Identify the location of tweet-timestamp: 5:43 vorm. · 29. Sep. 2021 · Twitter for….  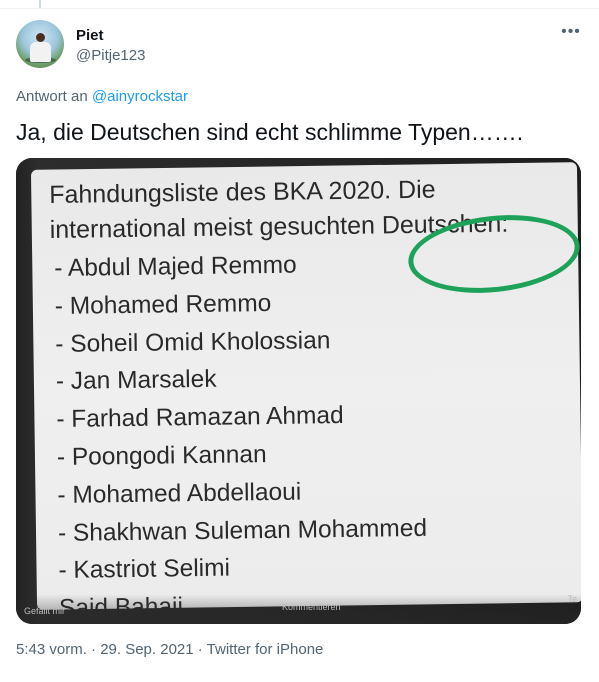
(169, 650).